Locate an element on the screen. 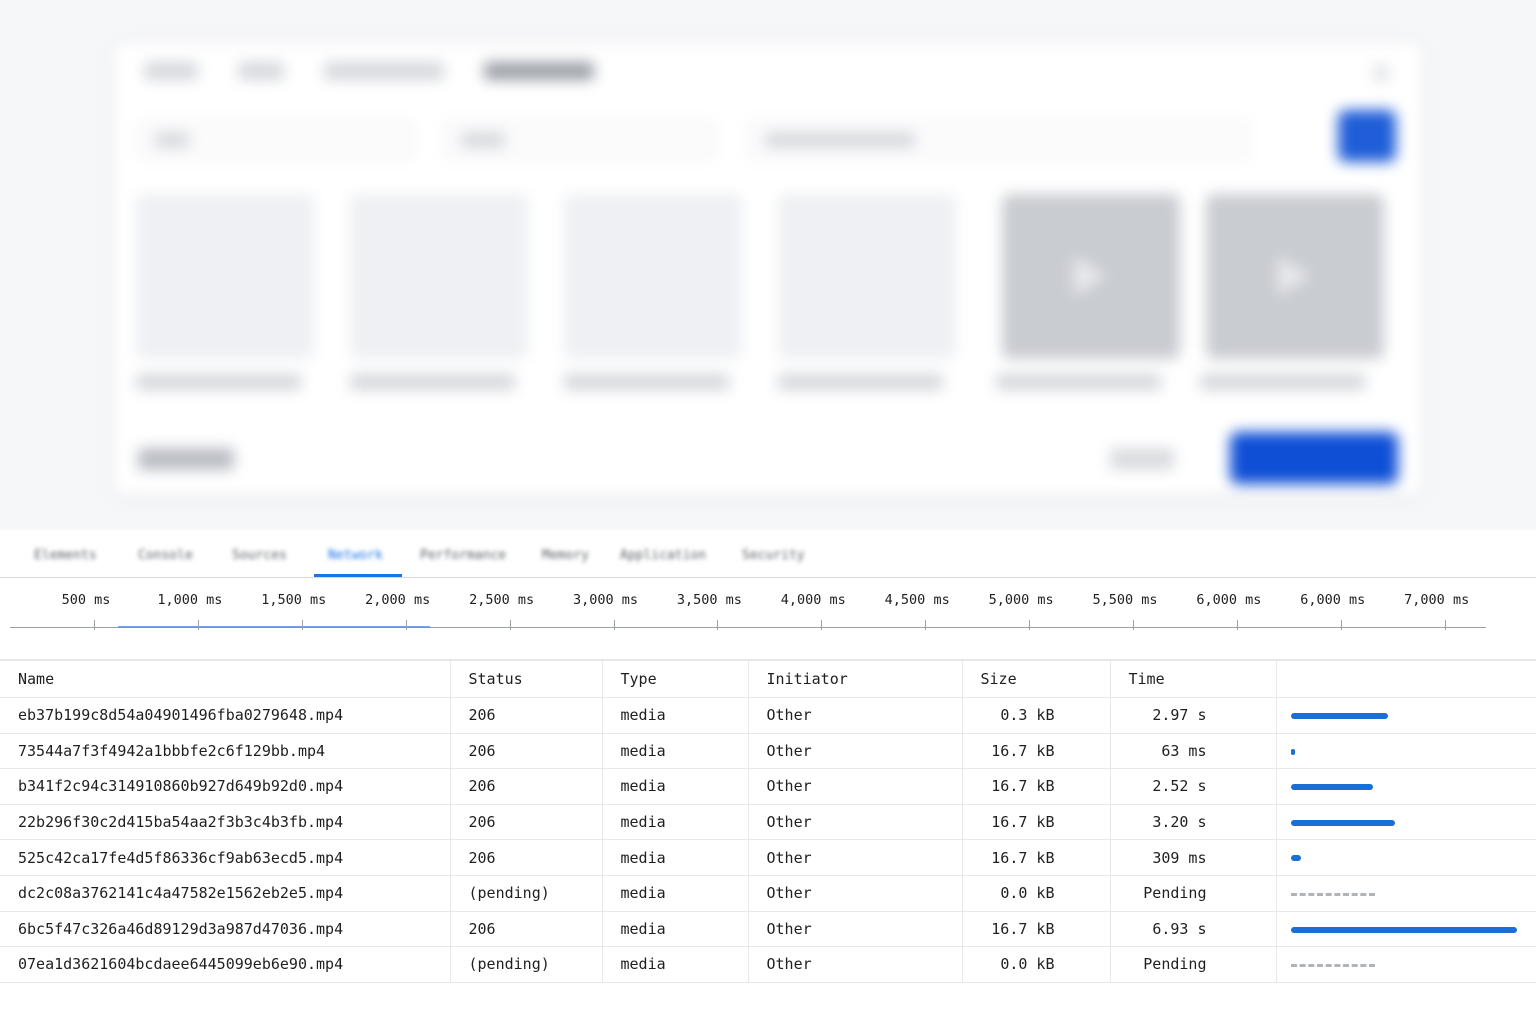 This screenshot has height=1024, width=1536. request-name: 6bc5f47c326a46d89129d3a987d47036.mp4 is located at coordinates (225, 929).